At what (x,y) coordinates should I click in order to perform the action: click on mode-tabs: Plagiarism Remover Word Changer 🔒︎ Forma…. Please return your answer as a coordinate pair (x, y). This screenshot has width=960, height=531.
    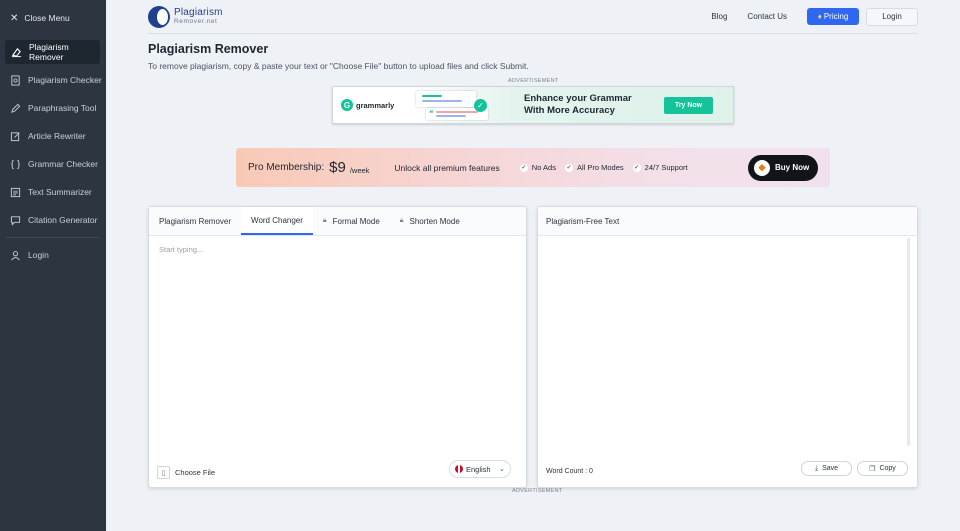
    Looking at the image, I should click on (337, 221).